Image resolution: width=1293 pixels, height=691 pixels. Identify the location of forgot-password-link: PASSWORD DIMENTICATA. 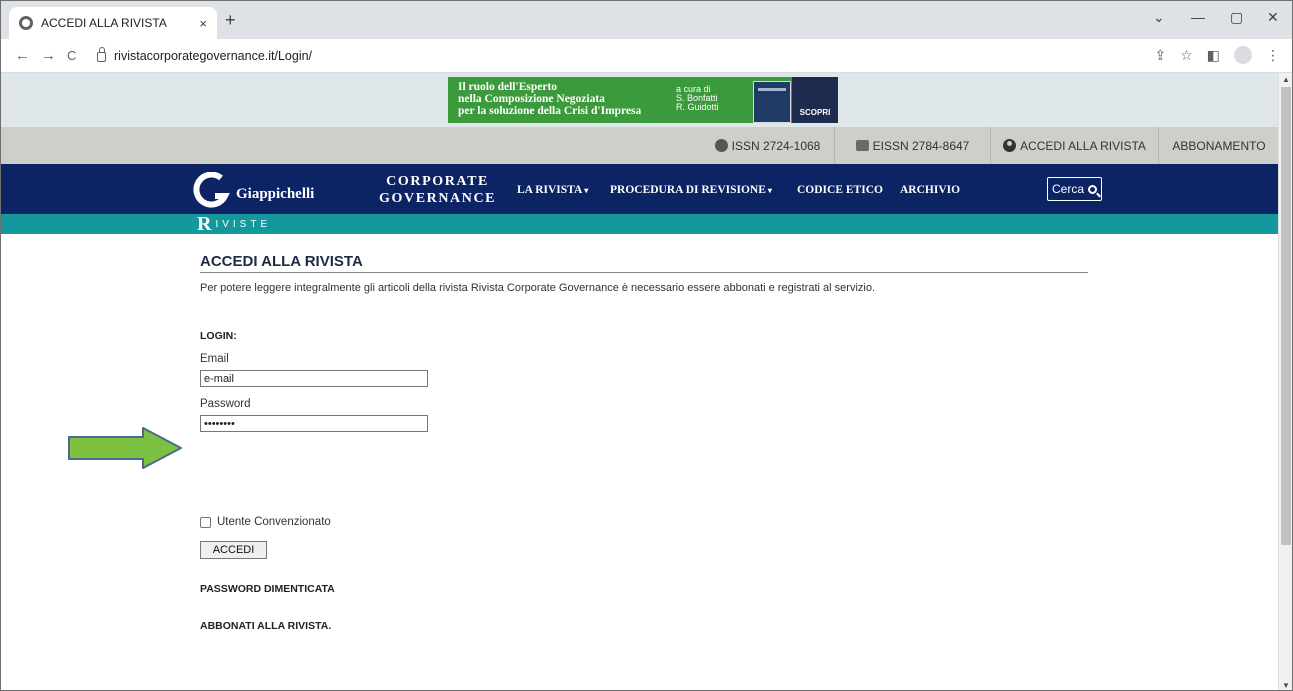
(267, 589).